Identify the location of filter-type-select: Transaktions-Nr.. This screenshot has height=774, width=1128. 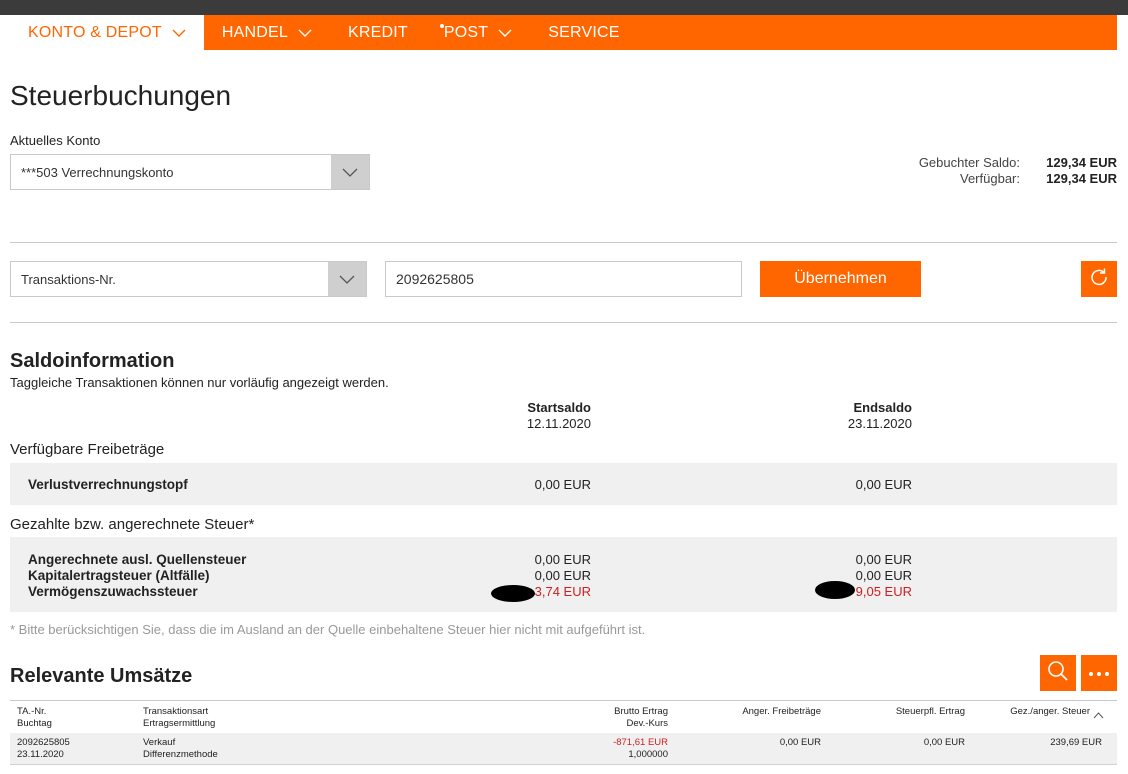
(188, 279).